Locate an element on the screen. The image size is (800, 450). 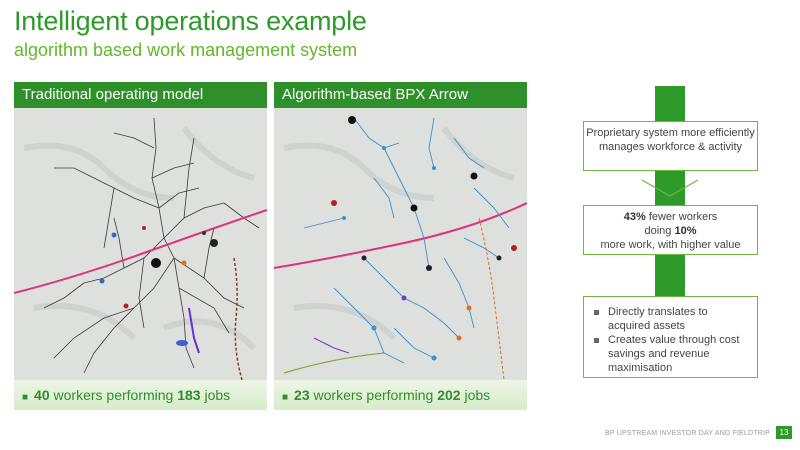
traditional-summary-tail: jobs is located at coordinates (217, 395).